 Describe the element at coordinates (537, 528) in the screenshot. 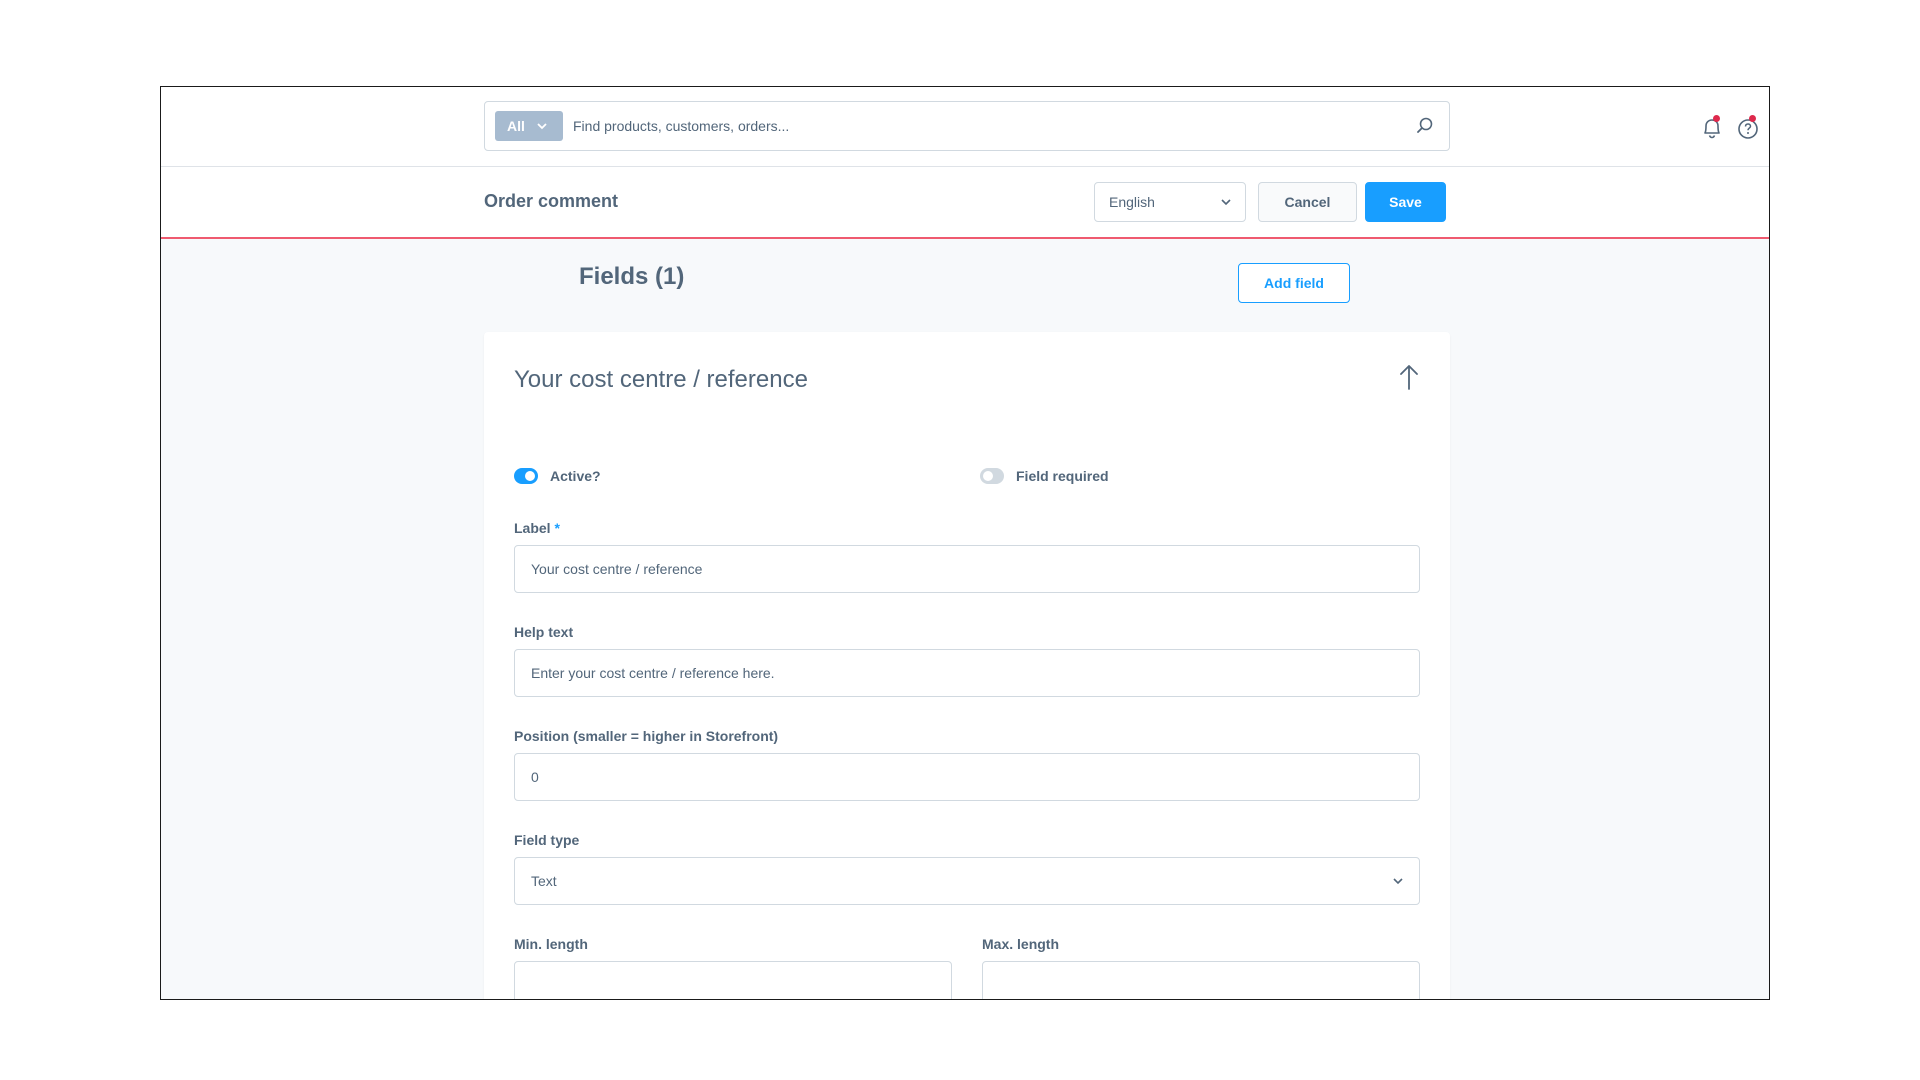

I see `label-field-label: Label *` at that location.